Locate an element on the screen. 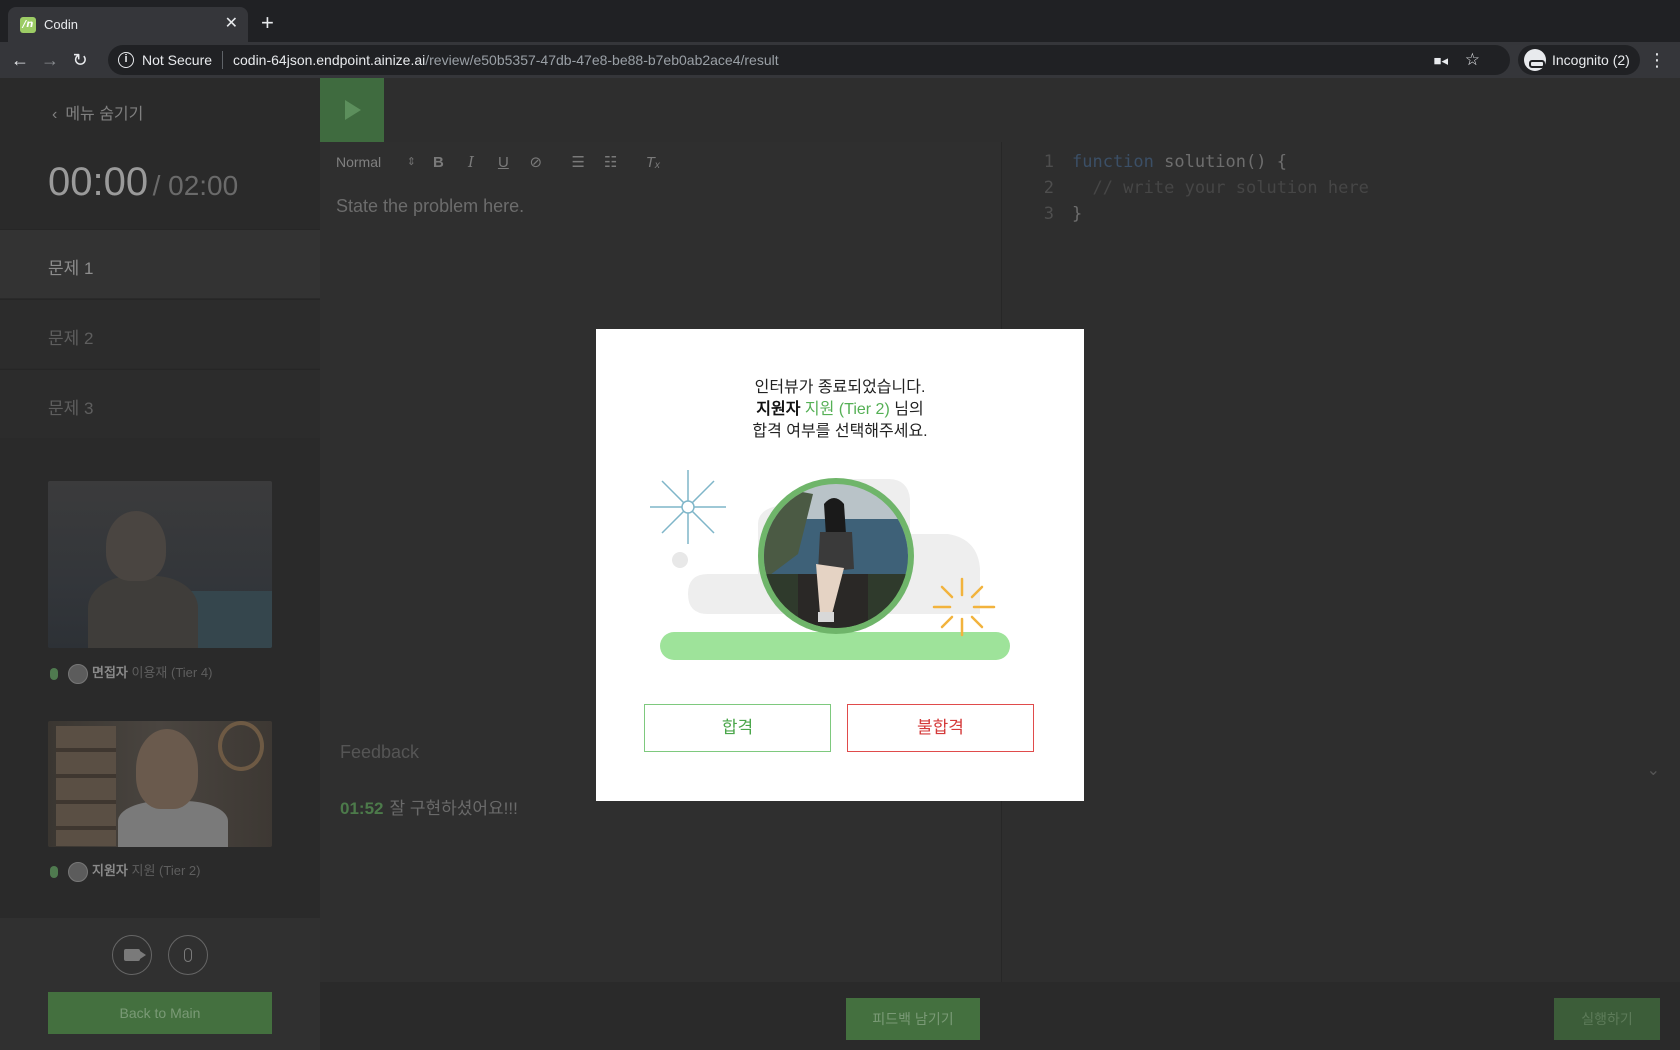  video-bookshelf is located at coordinates (86, 786).